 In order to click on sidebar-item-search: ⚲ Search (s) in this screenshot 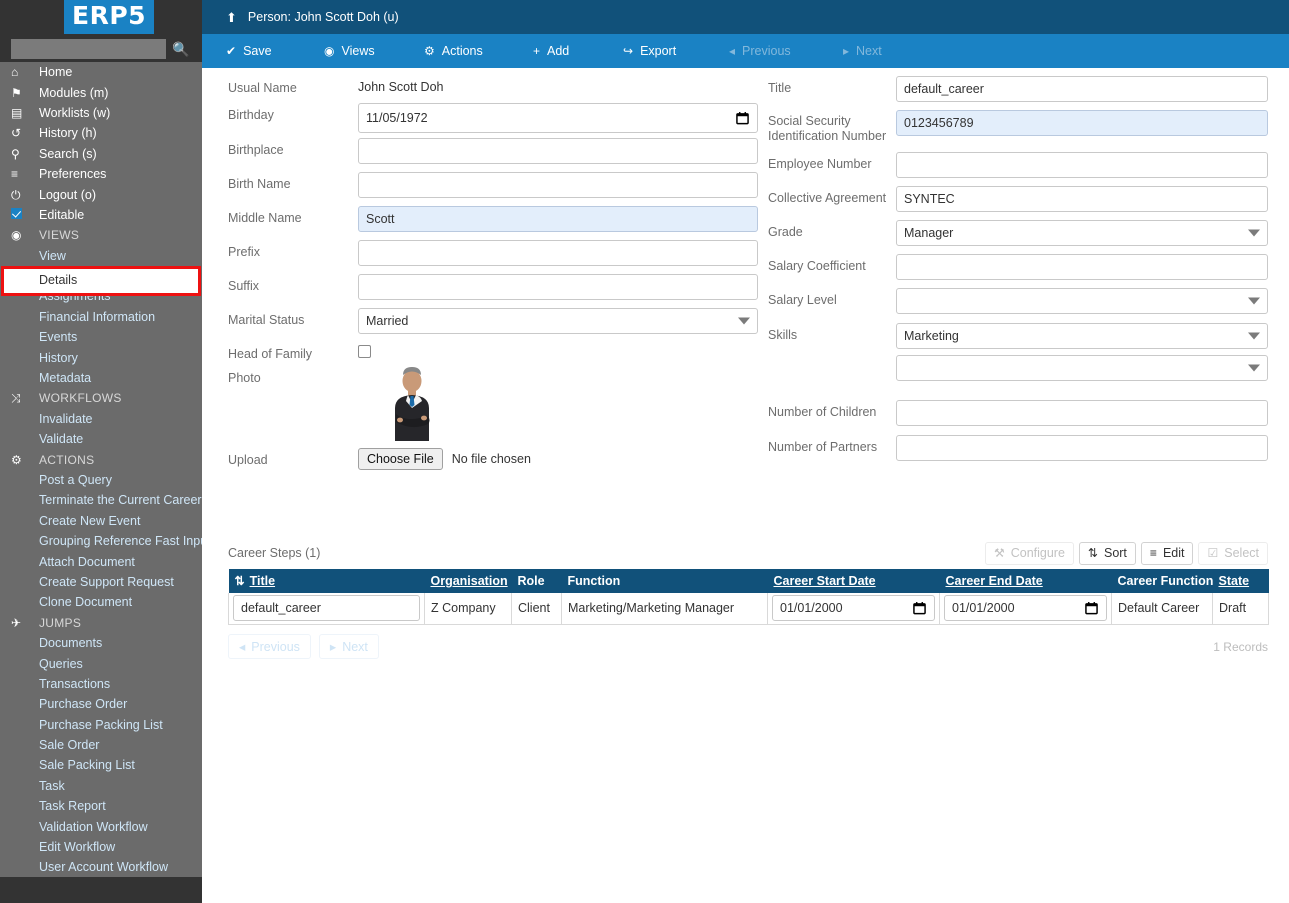, I will do `click(101, 154)`.